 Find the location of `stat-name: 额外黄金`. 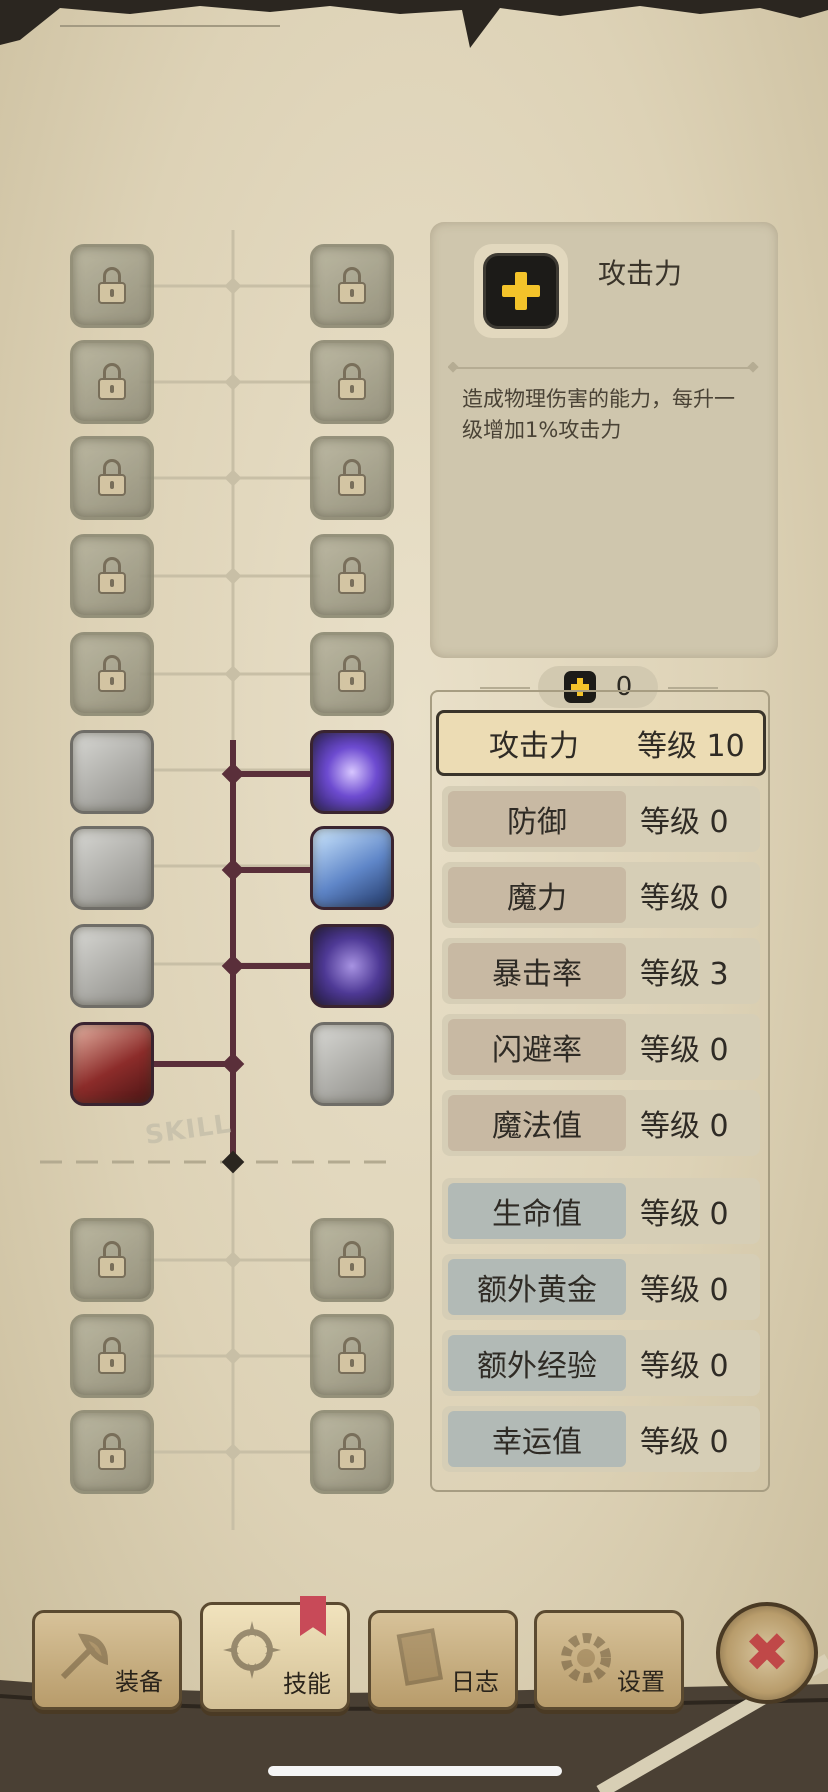

stat-name: 额外黄金 is located at coordinates (537, 1287).